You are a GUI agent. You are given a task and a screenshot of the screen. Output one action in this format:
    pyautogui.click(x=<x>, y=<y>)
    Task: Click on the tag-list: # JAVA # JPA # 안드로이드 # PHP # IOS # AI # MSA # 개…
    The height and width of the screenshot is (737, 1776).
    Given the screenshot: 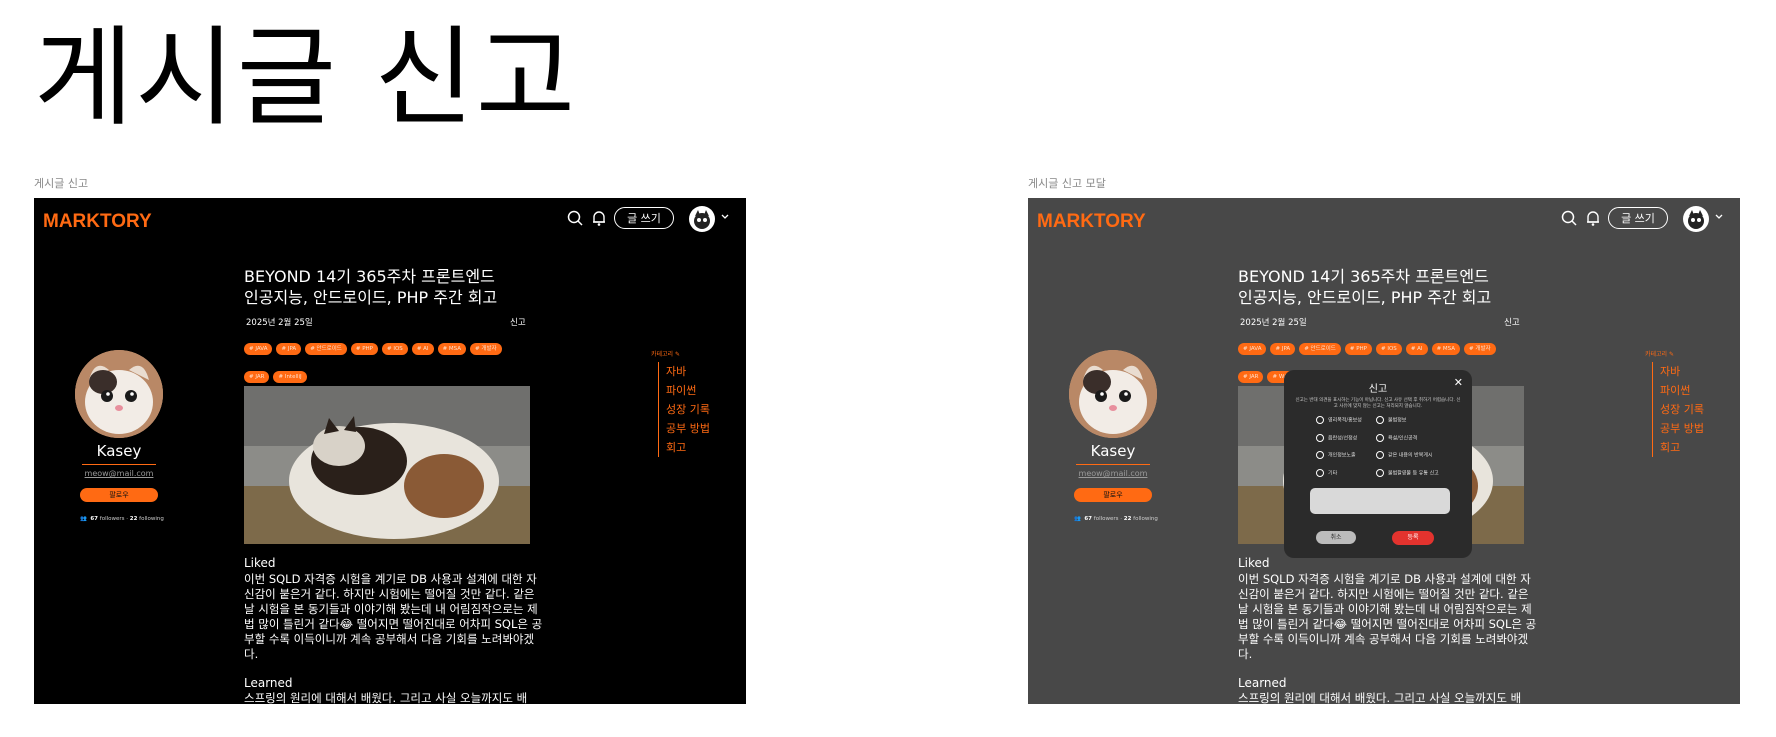 What is the action you would take?
    pyautogui.click(x=389, y=363)
    